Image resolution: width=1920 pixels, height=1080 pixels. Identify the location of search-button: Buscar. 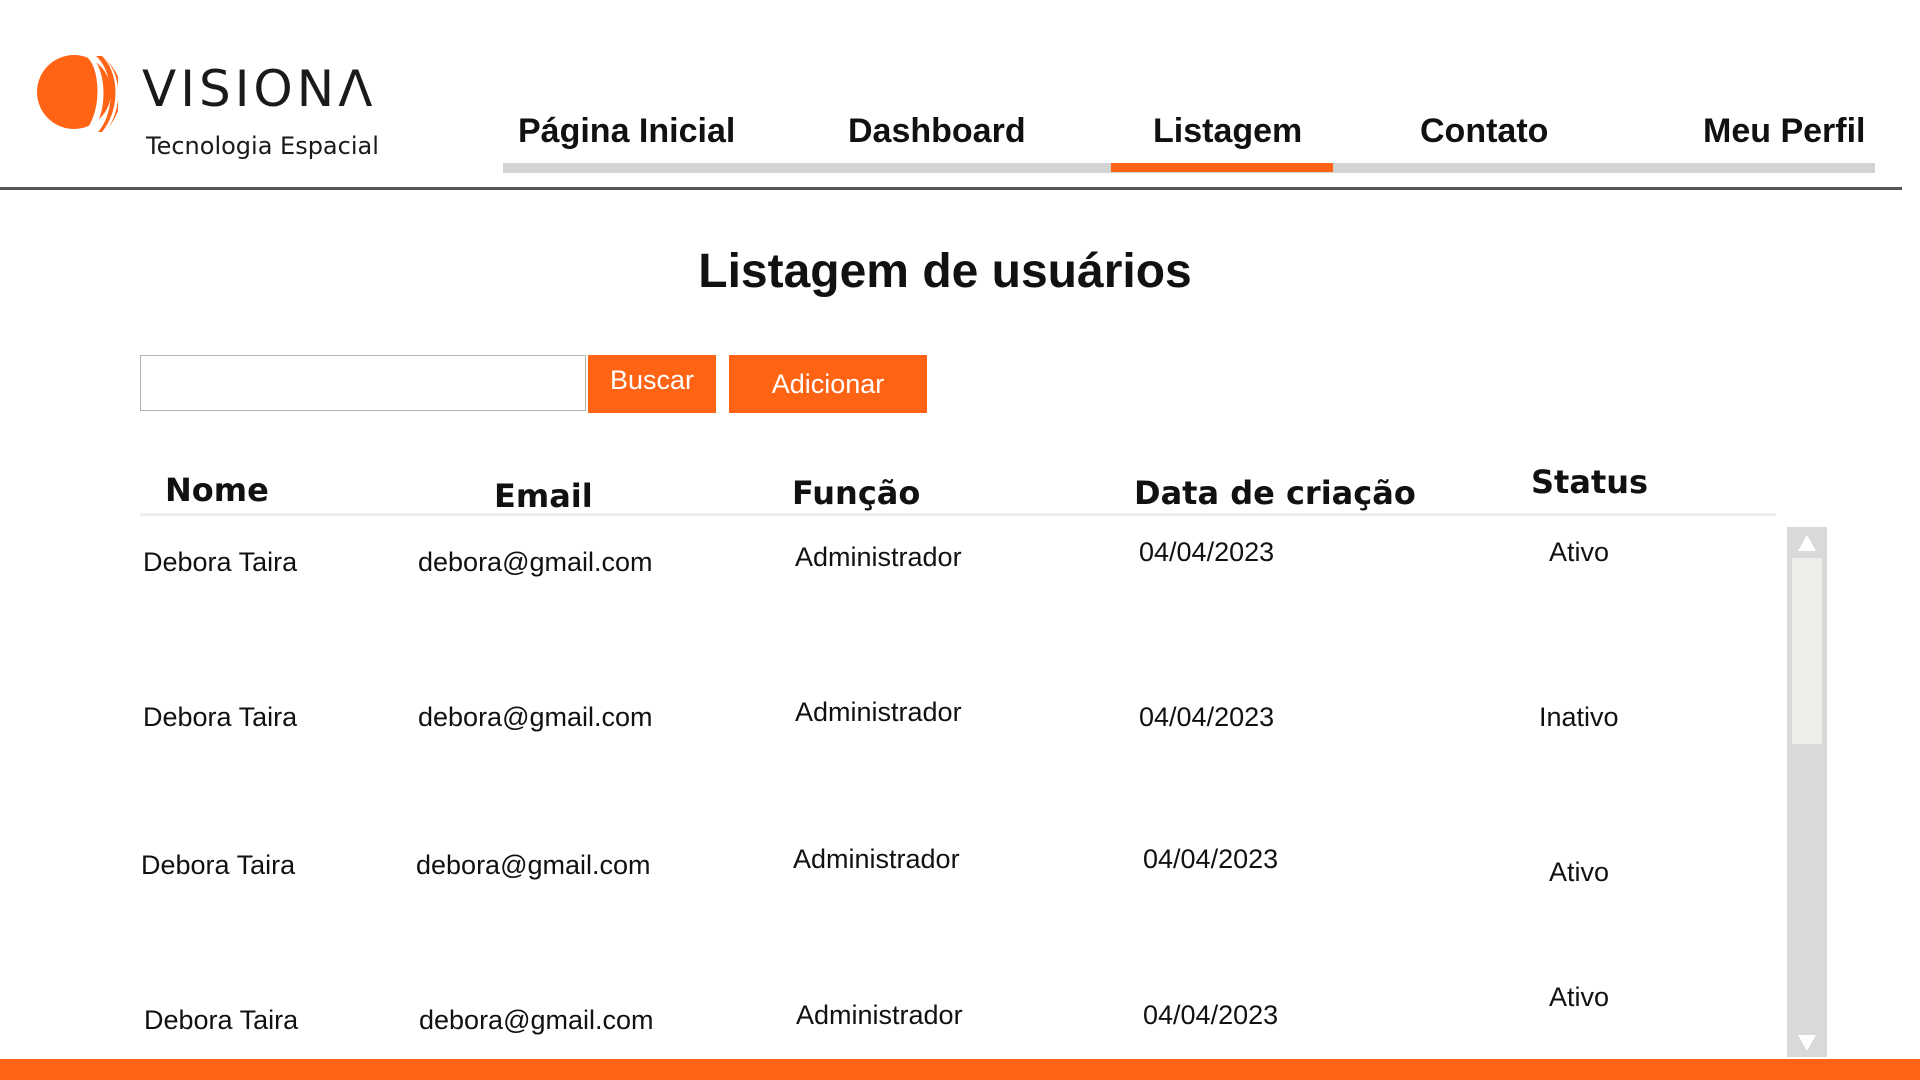
(652, 384).